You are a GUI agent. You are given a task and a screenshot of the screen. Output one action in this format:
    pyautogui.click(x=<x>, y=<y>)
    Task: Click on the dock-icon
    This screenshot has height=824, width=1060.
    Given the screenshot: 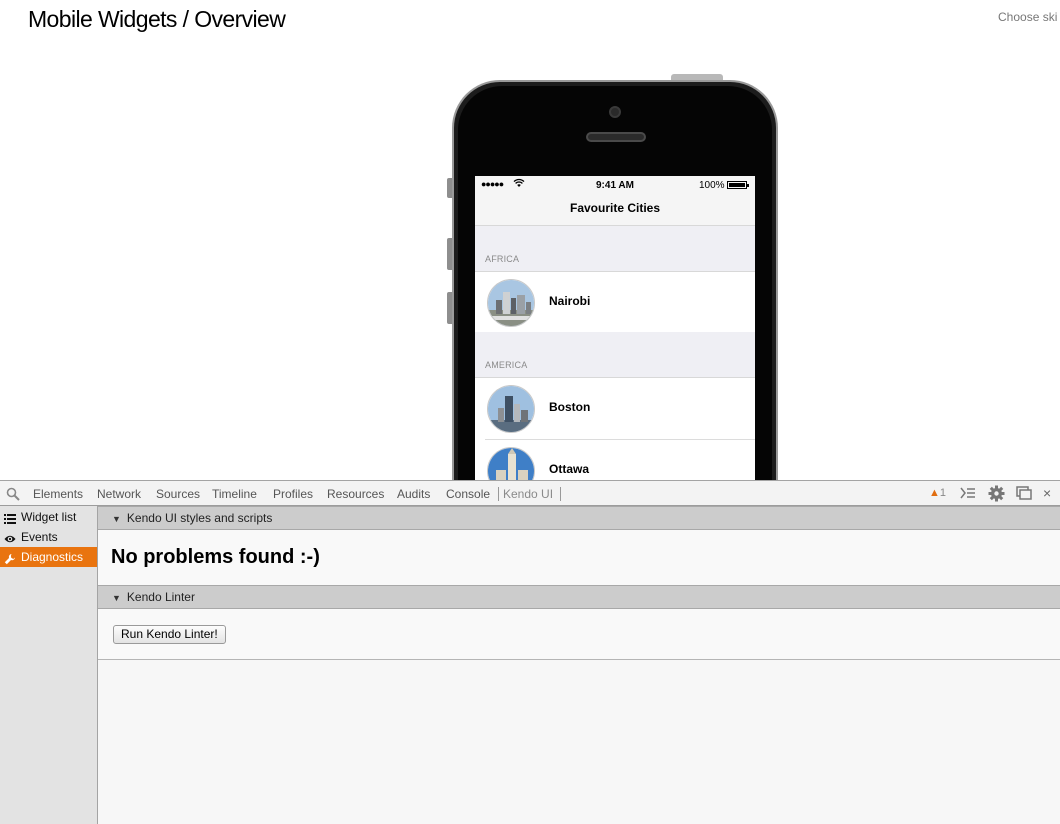 What is the action you would take?
    pyautogui.click(x=1024, y=494)
    